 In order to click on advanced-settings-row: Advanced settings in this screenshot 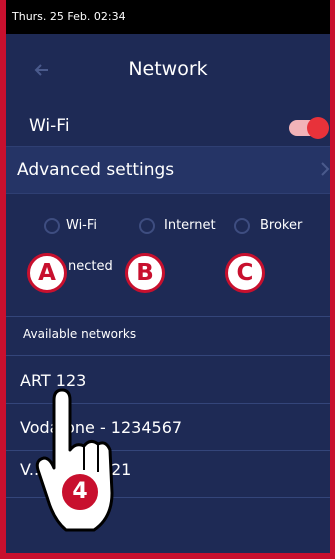, I will do `click(168, 170)`.